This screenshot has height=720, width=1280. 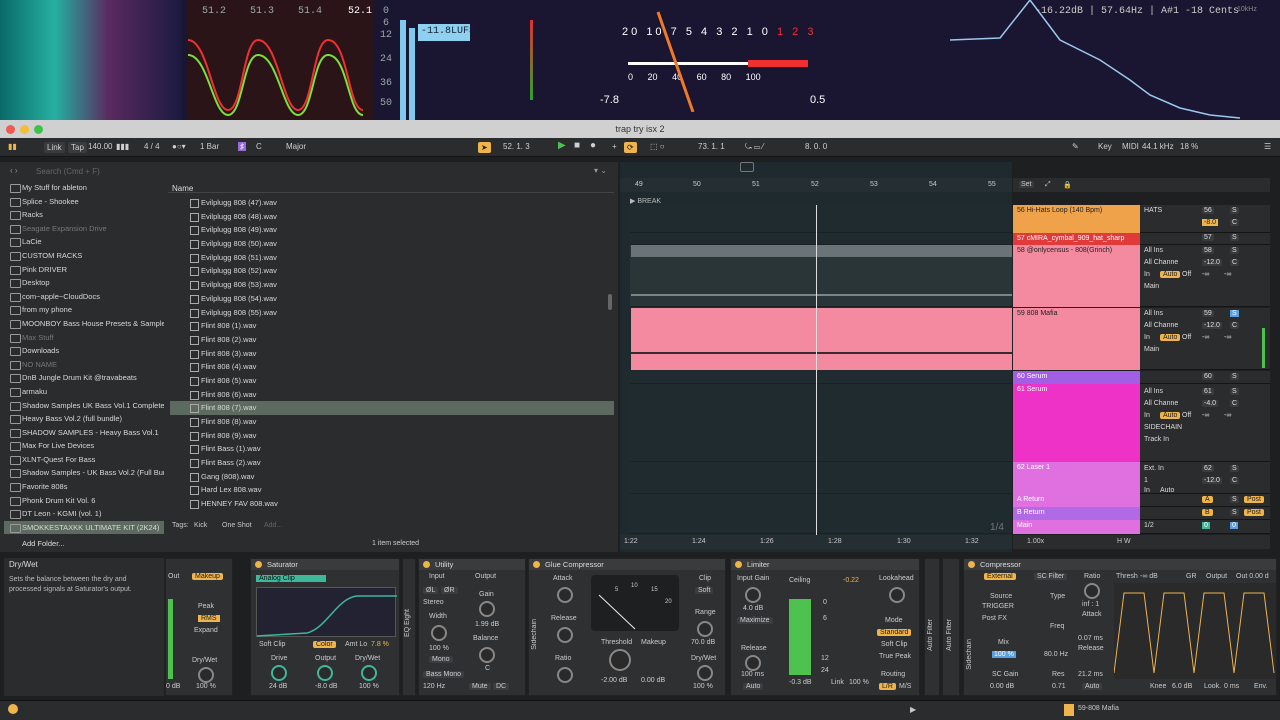 What do you see at coordinates (77, 147) in the screenshot?
I see `tap-button: Tap` at bounding box center [77, 147].